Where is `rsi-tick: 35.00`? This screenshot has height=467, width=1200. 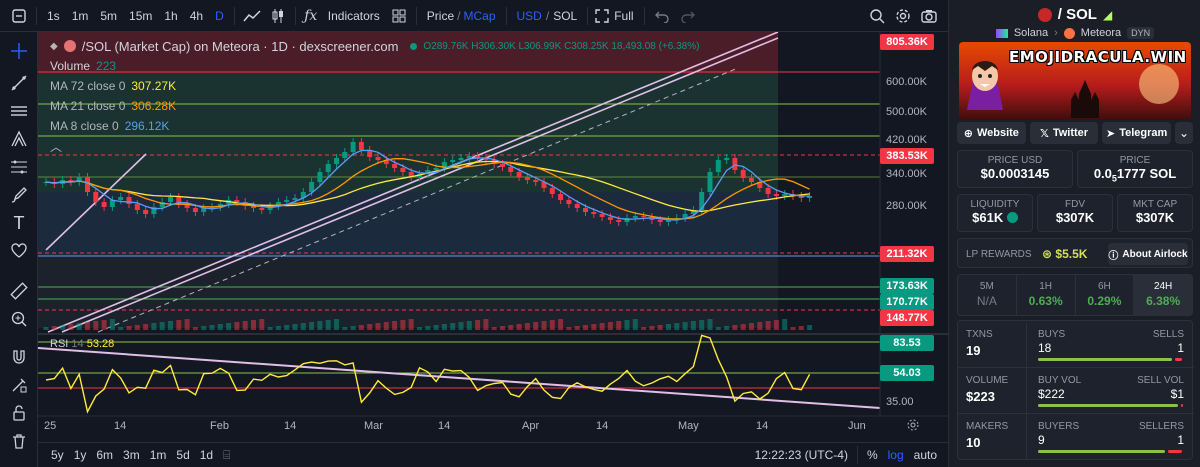 rsi-tick: 35.00 is located at coordinates (900, 402).